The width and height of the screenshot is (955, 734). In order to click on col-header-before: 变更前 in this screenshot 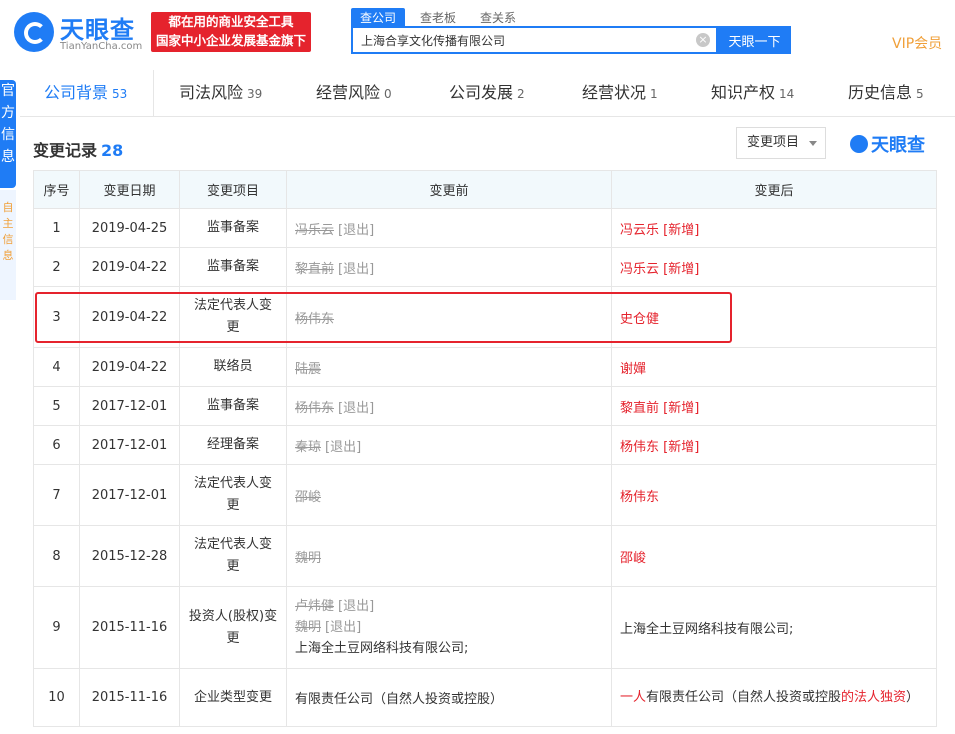, I will do `click(449, 189)`.